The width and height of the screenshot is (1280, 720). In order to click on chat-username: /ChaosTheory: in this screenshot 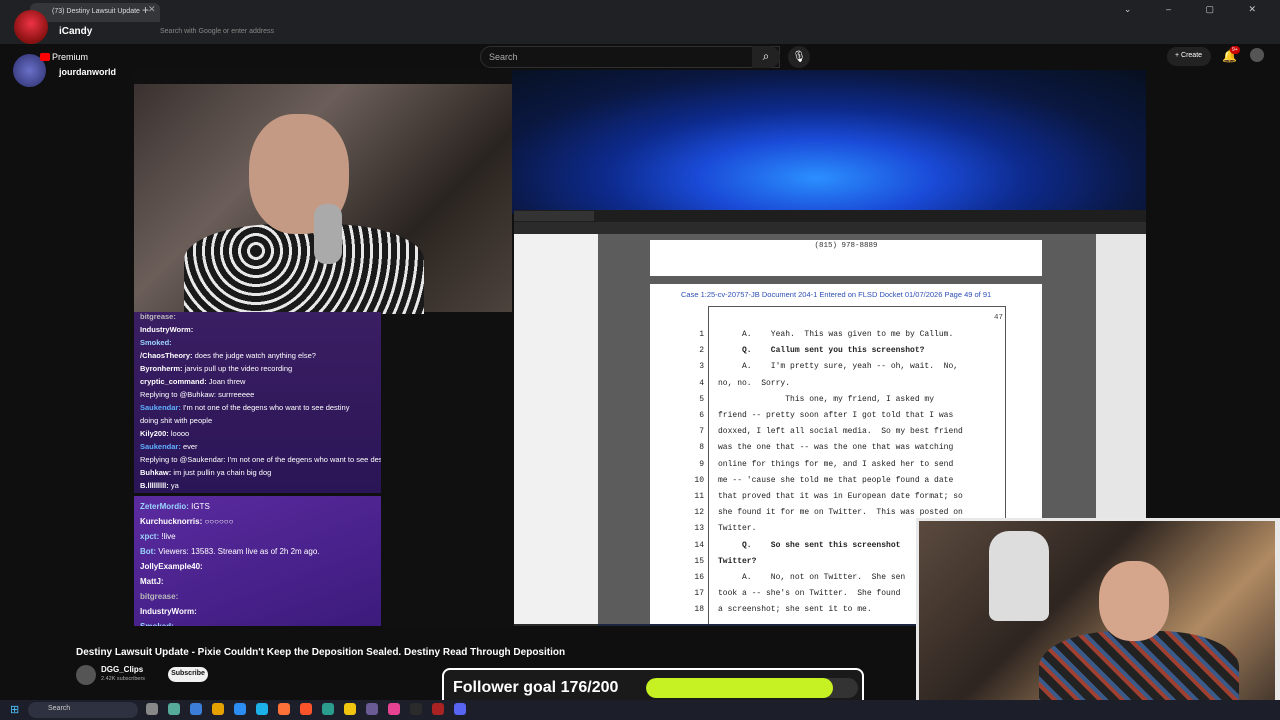, I will do `click(166, 355)`.